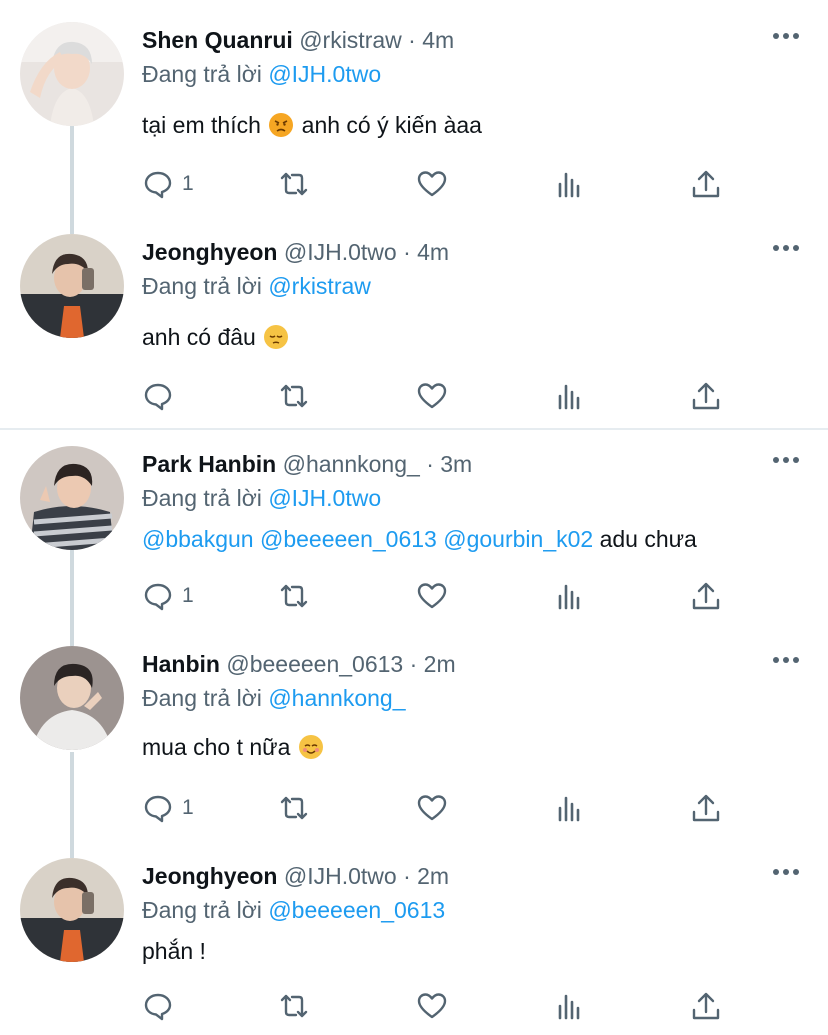  I want to click on replying-to-link: @hannkong_, so click(336, 698).